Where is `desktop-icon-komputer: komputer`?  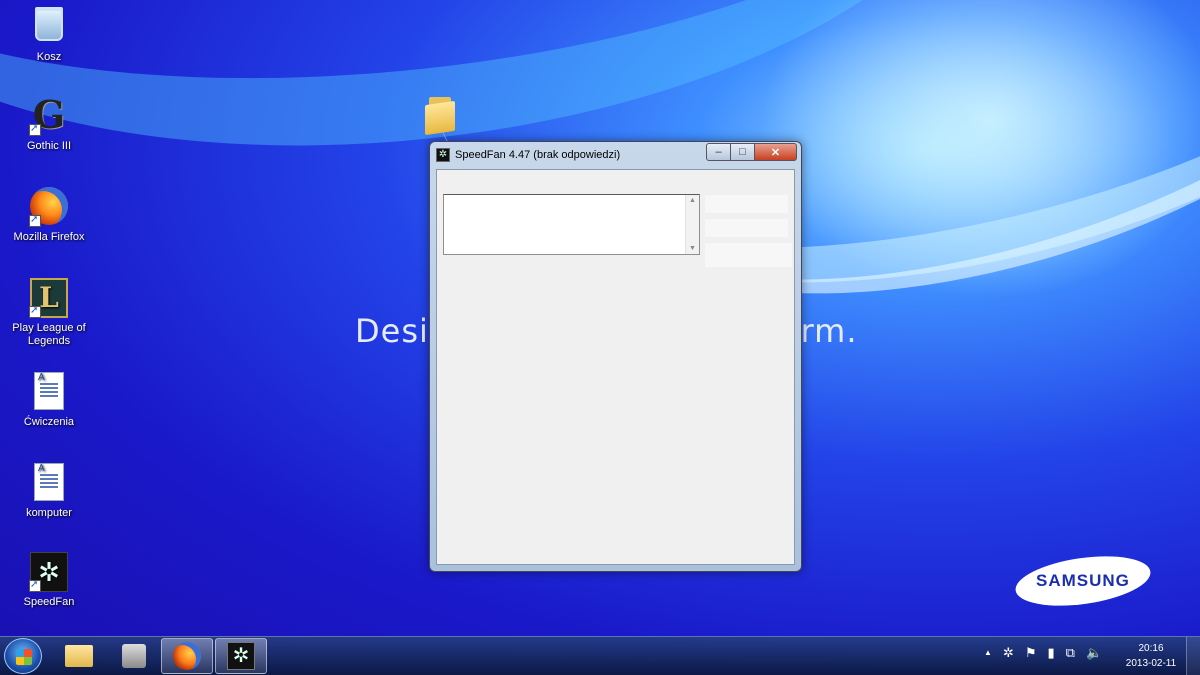
desktop-icon-komputer: komputer is located at coordinates (49, 491).